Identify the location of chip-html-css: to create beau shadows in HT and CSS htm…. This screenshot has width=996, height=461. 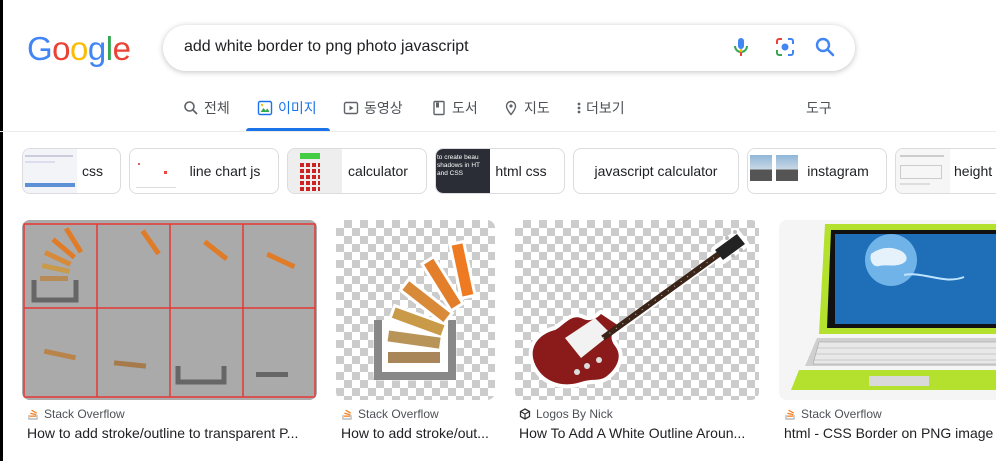
(500, 171).